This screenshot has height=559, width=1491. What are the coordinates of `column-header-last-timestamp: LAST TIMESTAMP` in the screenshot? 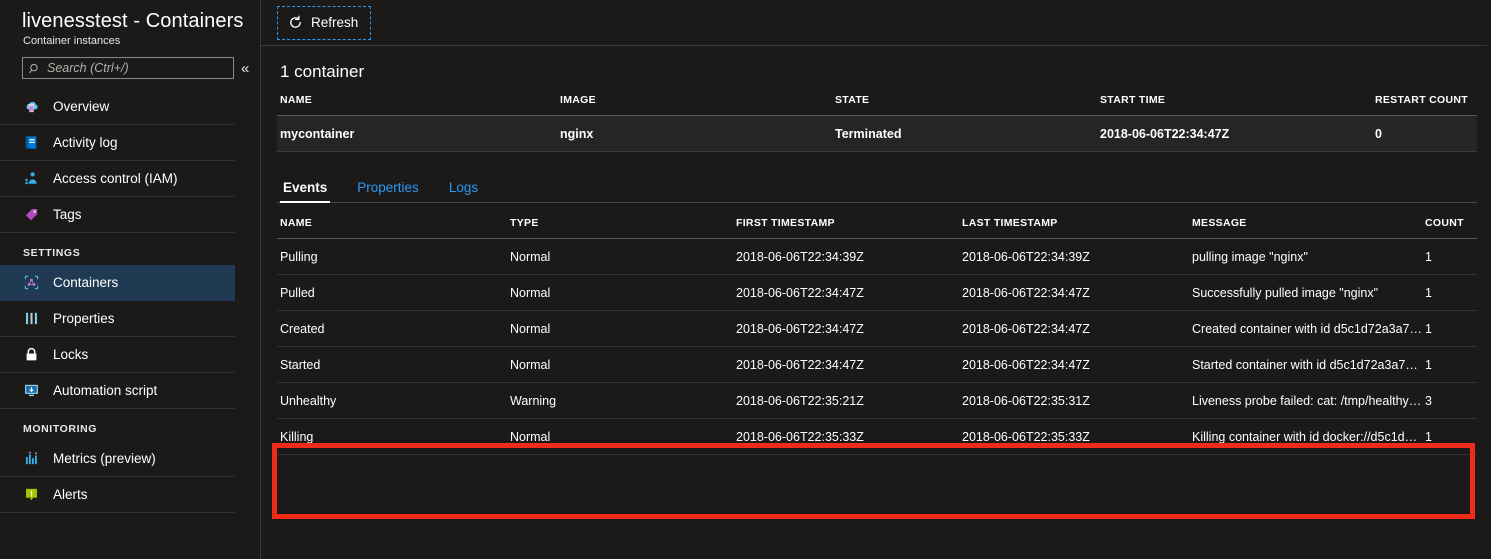 It's located at (1074, 228).